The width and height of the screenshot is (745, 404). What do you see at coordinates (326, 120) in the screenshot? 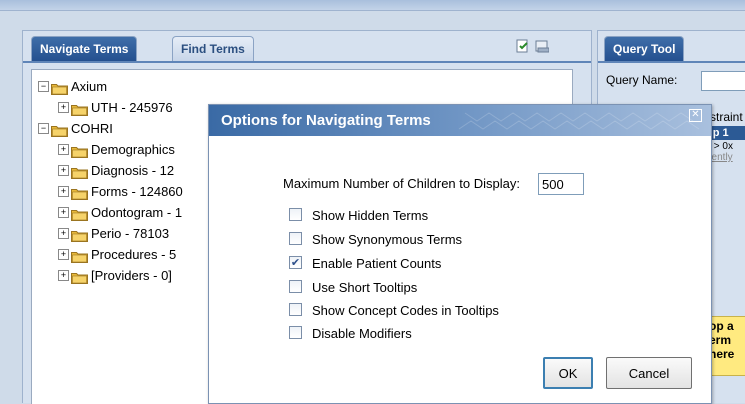
I see `dialog-title: Options for Navigating Terms` at bounding box center [326, 120].